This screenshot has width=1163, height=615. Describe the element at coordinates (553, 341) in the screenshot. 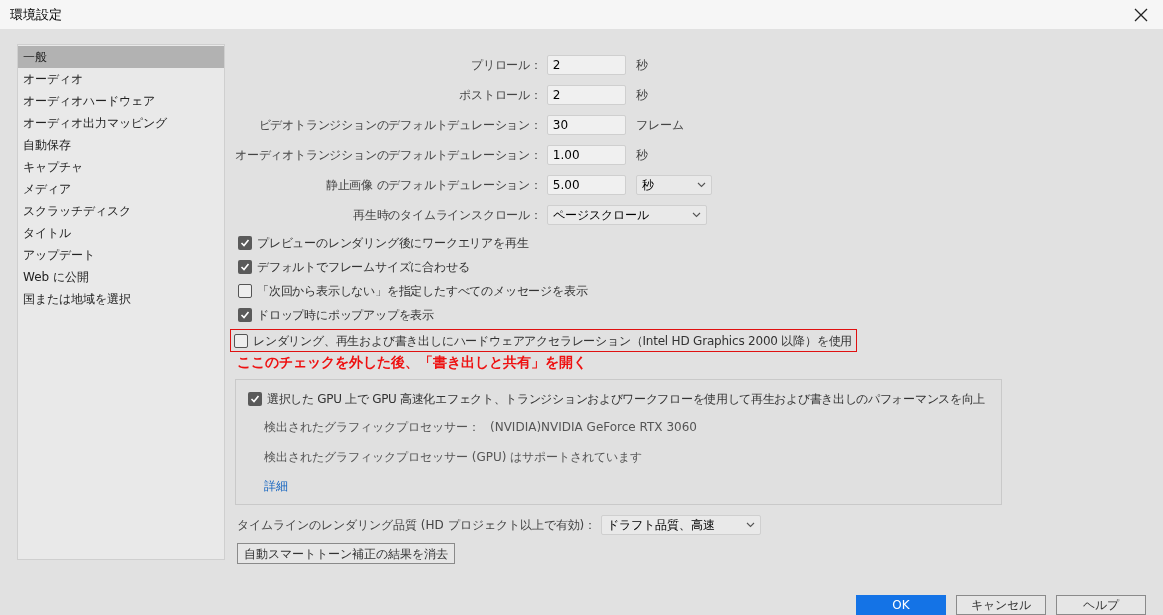

I see `checkbox-label: レンダリング、再生および書き出しにハードウェアアクセラレーション（Intel HD Graphics 2000 以降）を使用` at that location.